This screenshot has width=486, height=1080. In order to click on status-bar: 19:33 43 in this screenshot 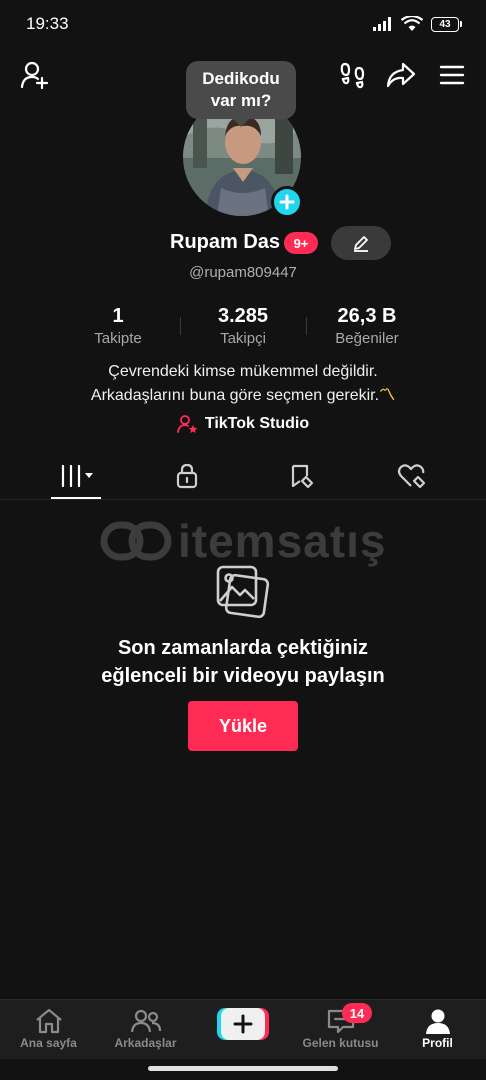, I will do `click(243, 24)`.